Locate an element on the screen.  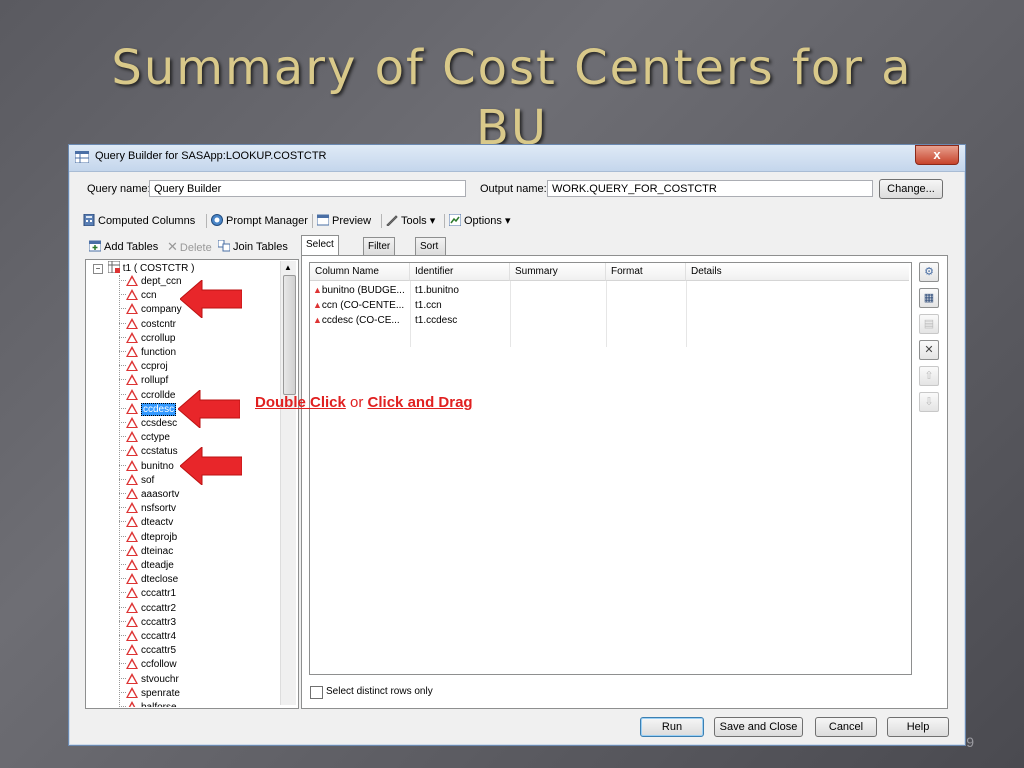
column-header: Summary is located at coordinates (558, 272).